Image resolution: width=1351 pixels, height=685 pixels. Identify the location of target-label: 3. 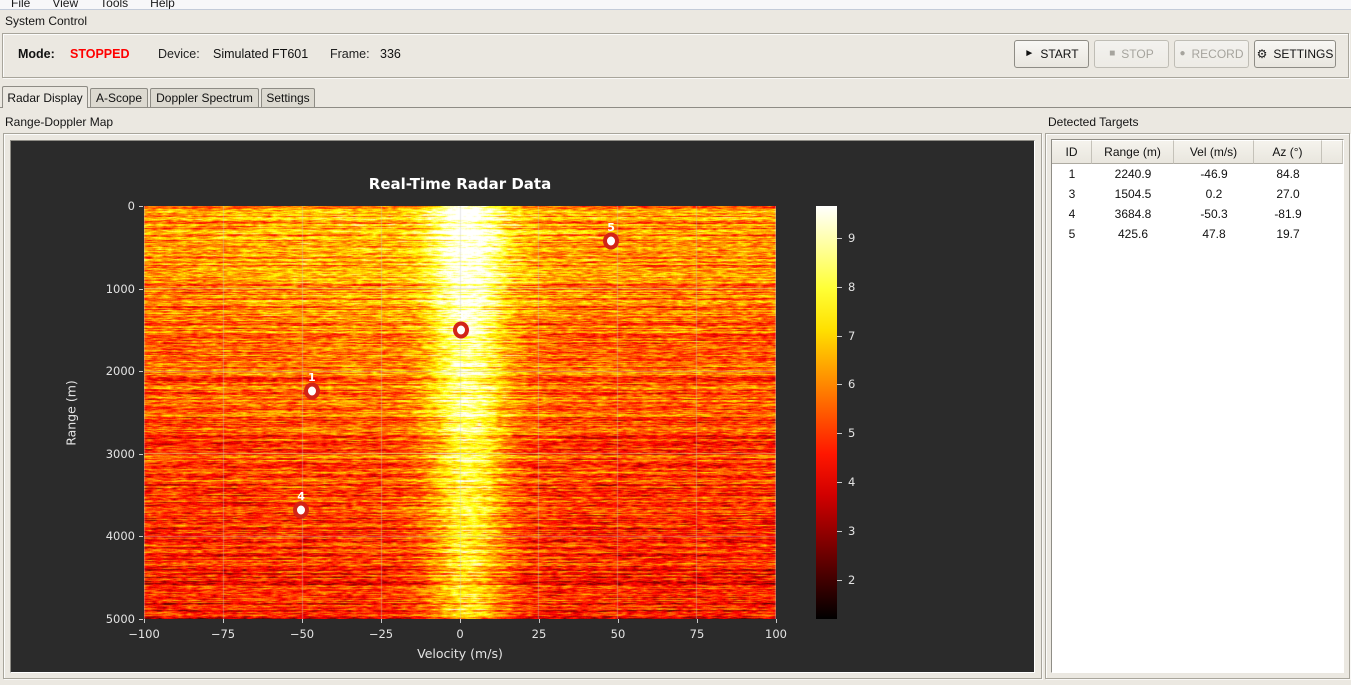
(460, 317).